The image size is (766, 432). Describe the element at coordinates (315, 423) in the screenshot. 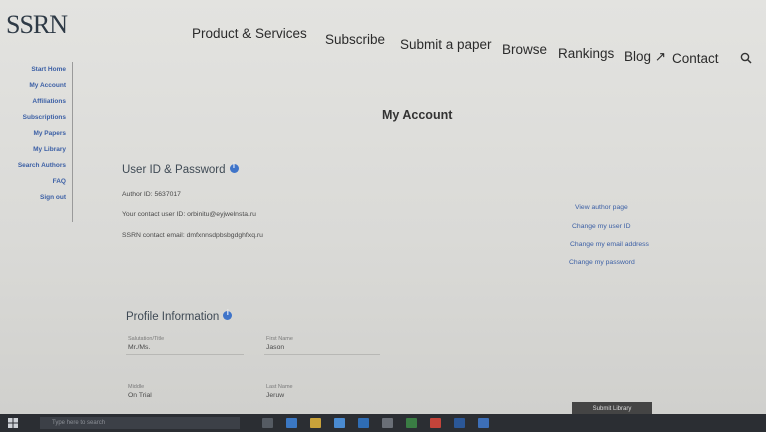

I see `file-explorer-icon` at that location.